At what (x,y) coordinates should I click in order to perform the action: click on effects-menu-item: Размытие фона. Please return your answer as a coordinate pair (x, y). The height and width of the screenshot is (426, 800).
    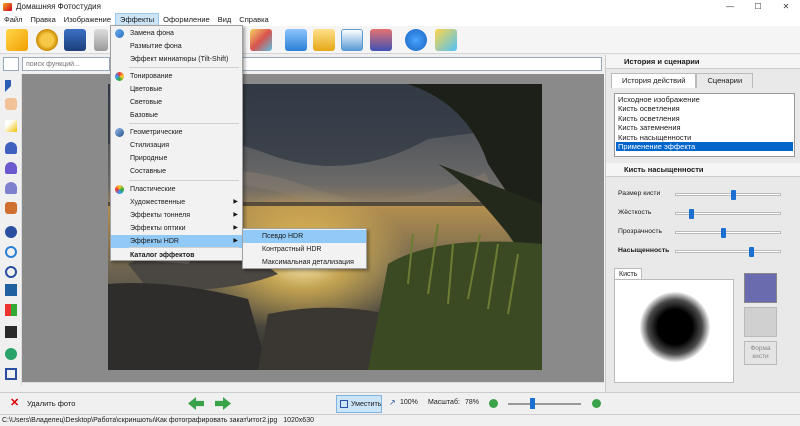
    Looking at the image, I should click on (176, 46).